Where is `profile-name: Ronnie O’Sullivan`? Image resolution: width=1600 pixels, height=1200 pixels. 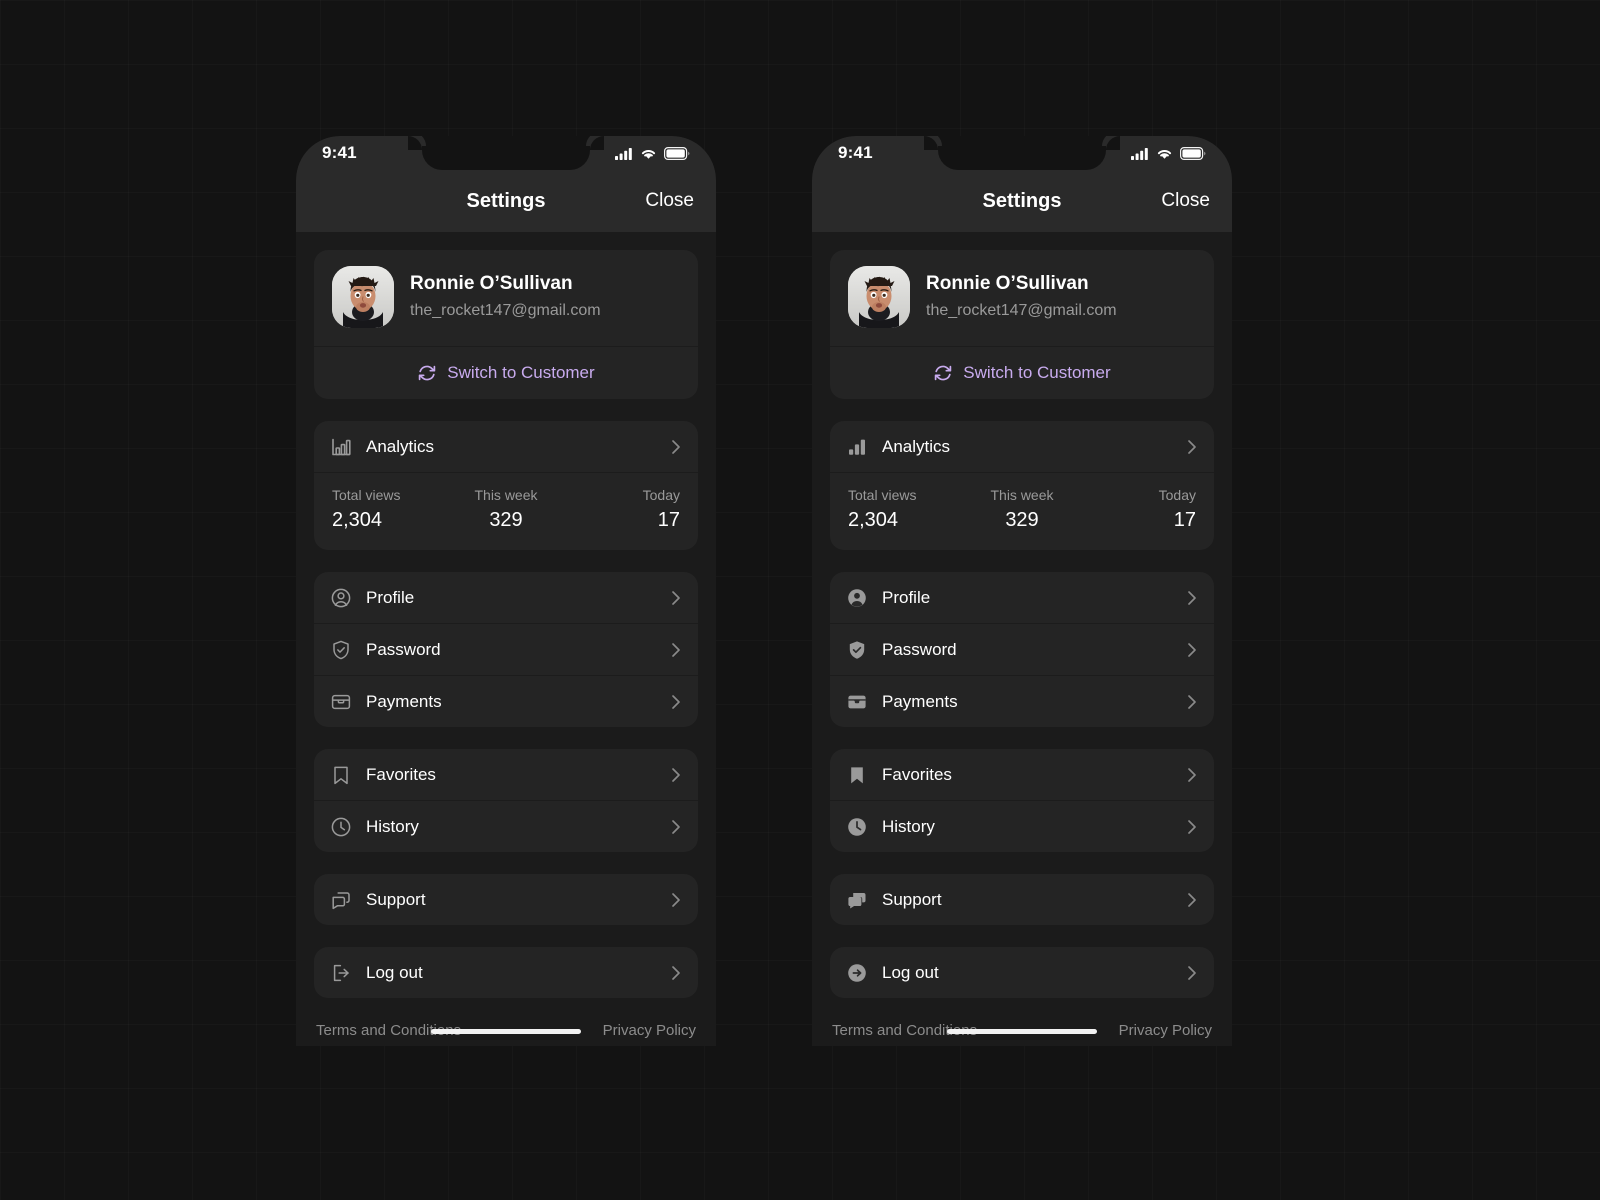 profile-name: Ronnie O’Sullivan is located at coordinates (1007, 284).